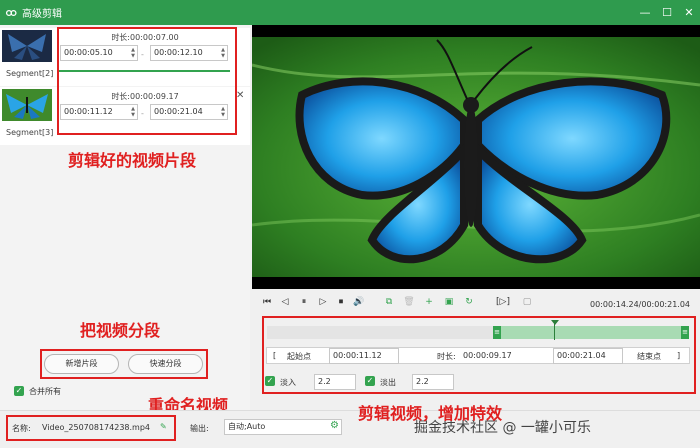  Describe the element at coordinates (429, 302) in the screenshot. I see `add-icon: +` at that location.